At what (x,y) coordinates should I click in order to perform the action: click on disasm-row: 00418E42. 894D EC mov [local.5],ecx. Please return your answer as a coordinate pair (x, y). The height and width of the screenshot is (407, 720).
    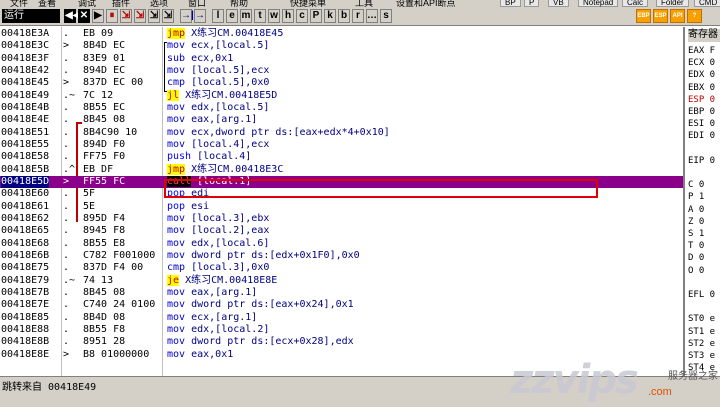
    Looking at the image, I should click on (341, 71).